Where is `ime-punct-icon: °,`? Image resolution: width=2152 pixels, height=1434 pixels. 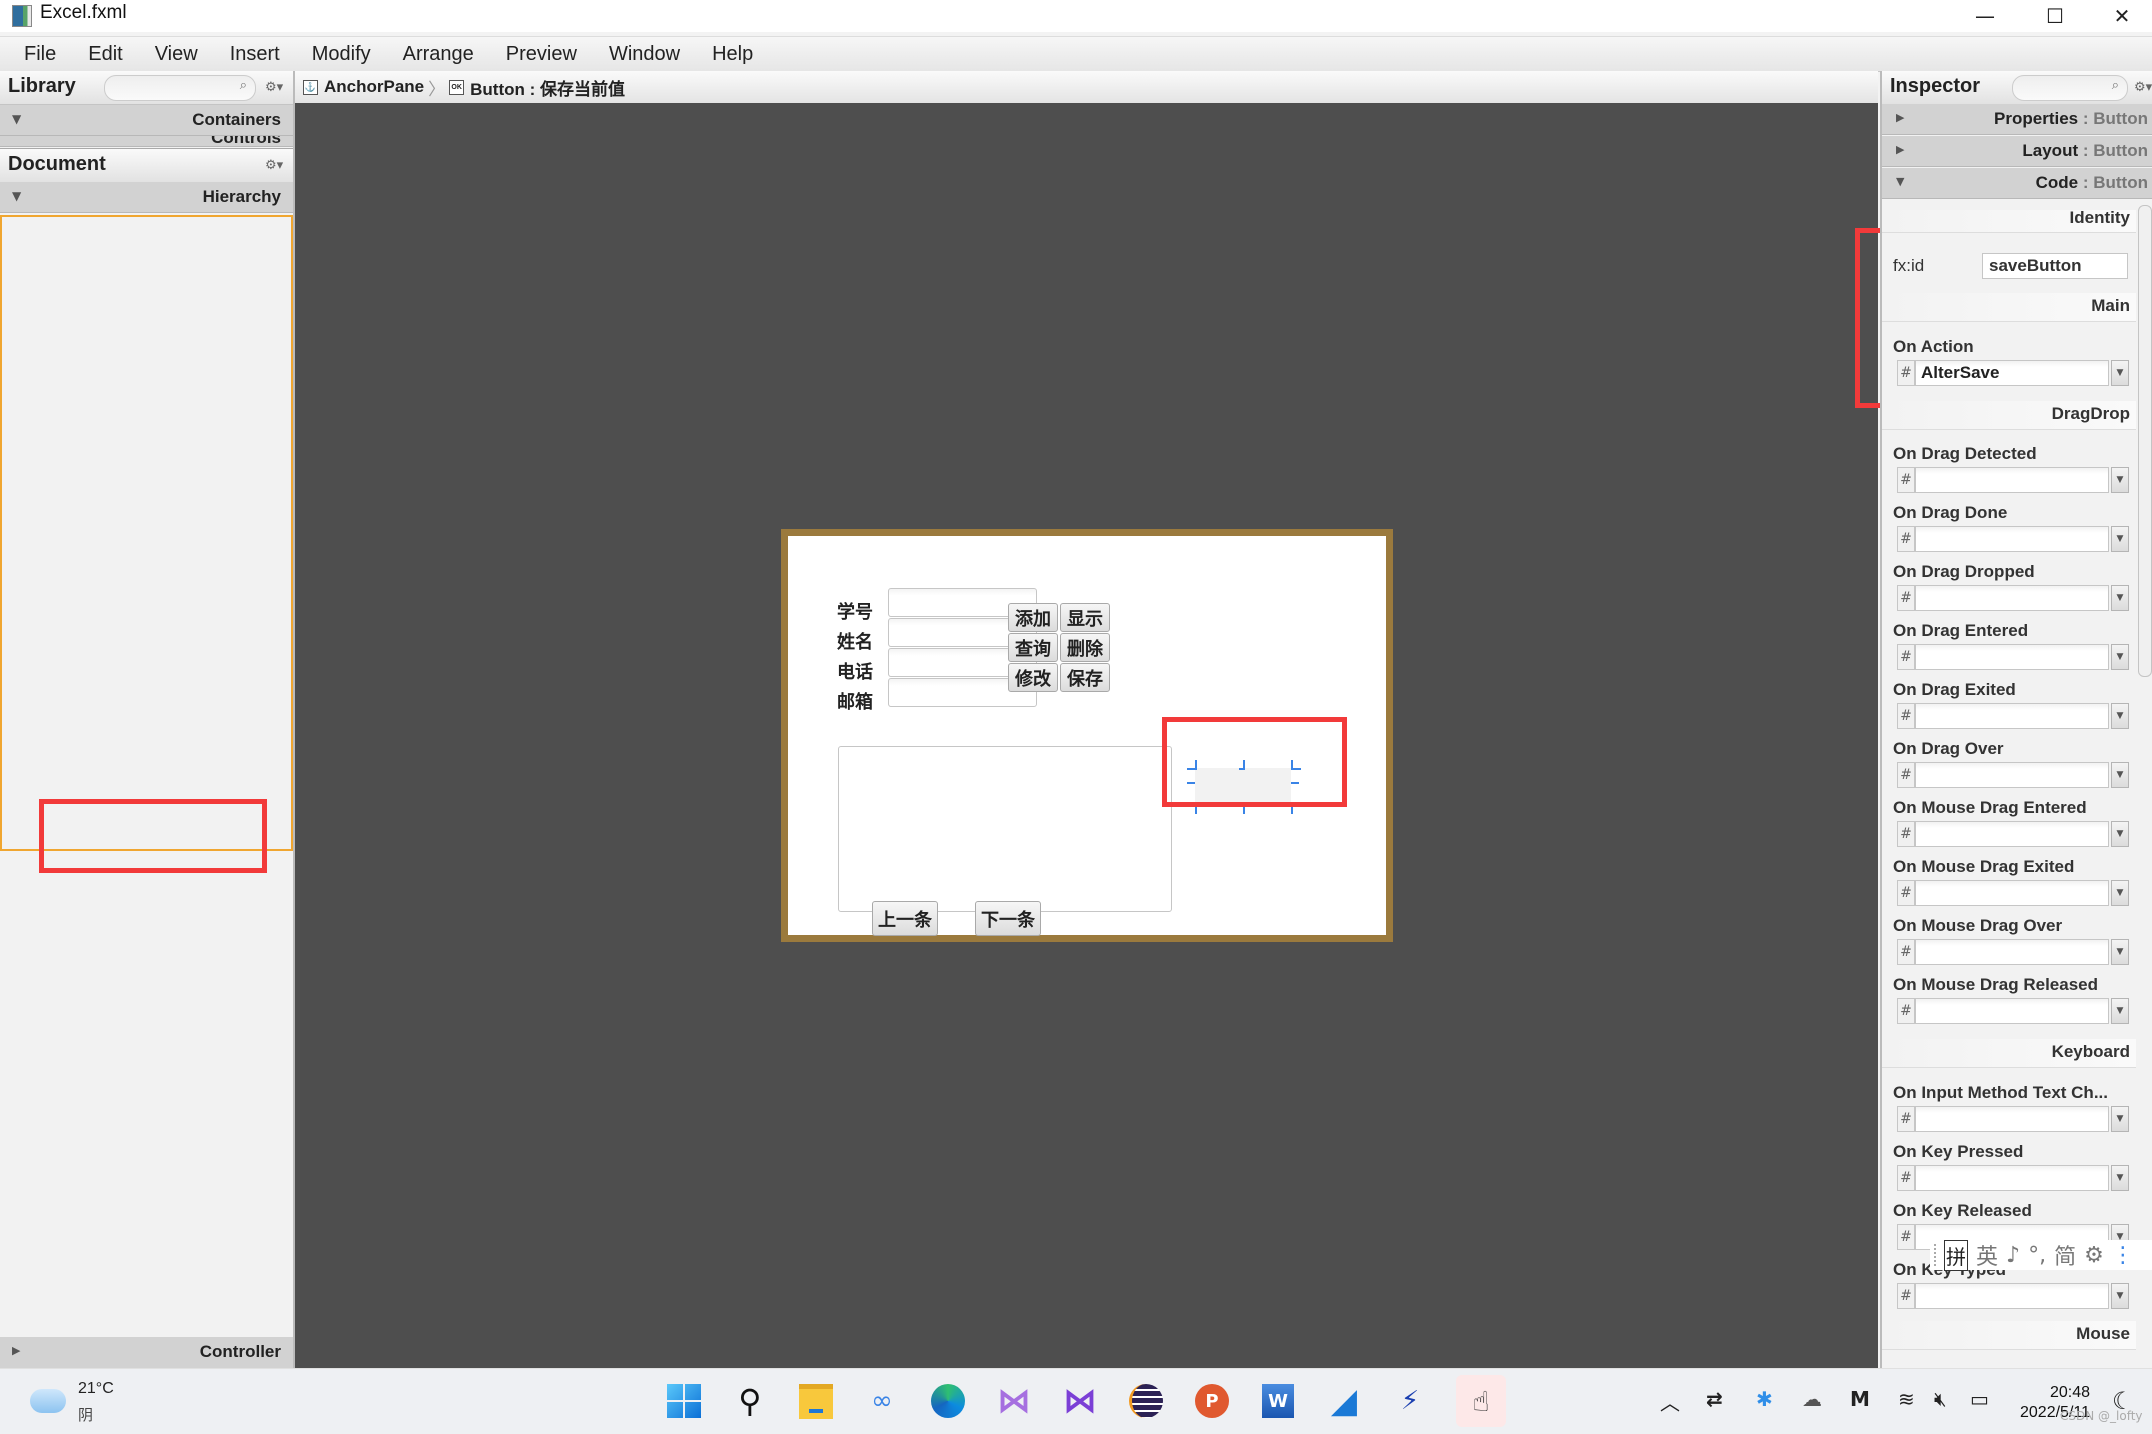 ime-punct-icon: °, is located at coordinates (2037, 1255).